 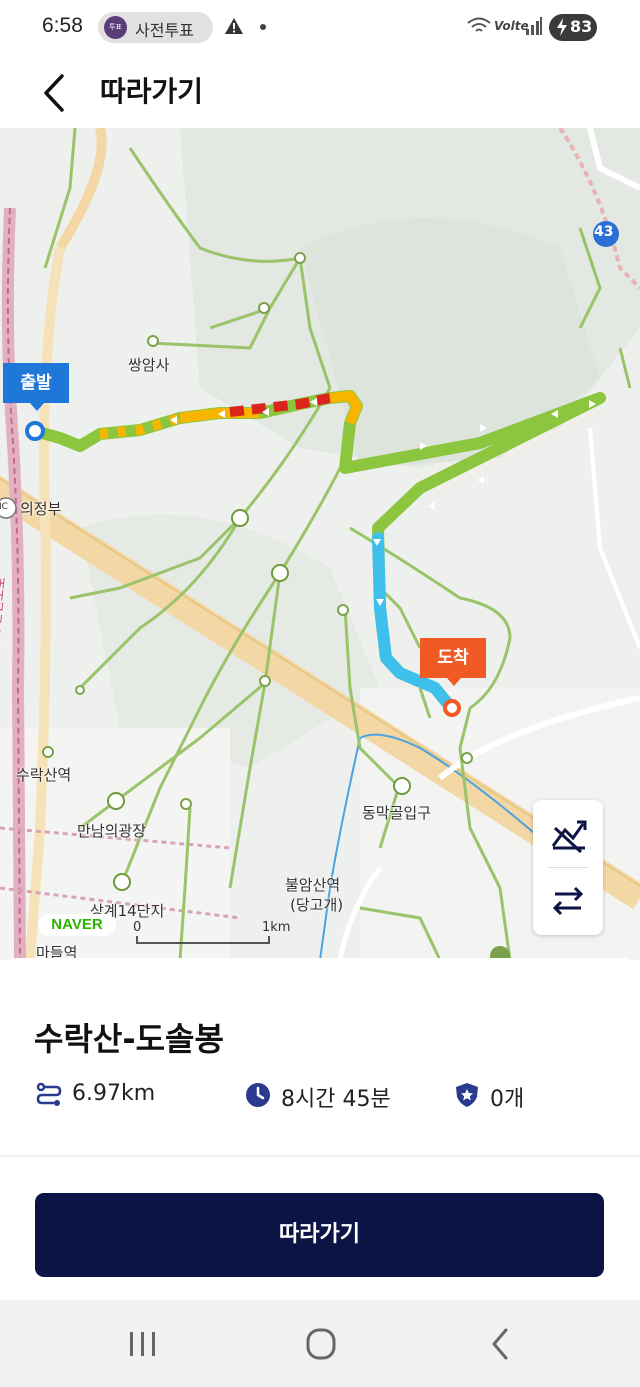 What do you see at coordinates (258, 1097) in the screenshot?
I see `clock-icon` at bounding box center [258, 1097].